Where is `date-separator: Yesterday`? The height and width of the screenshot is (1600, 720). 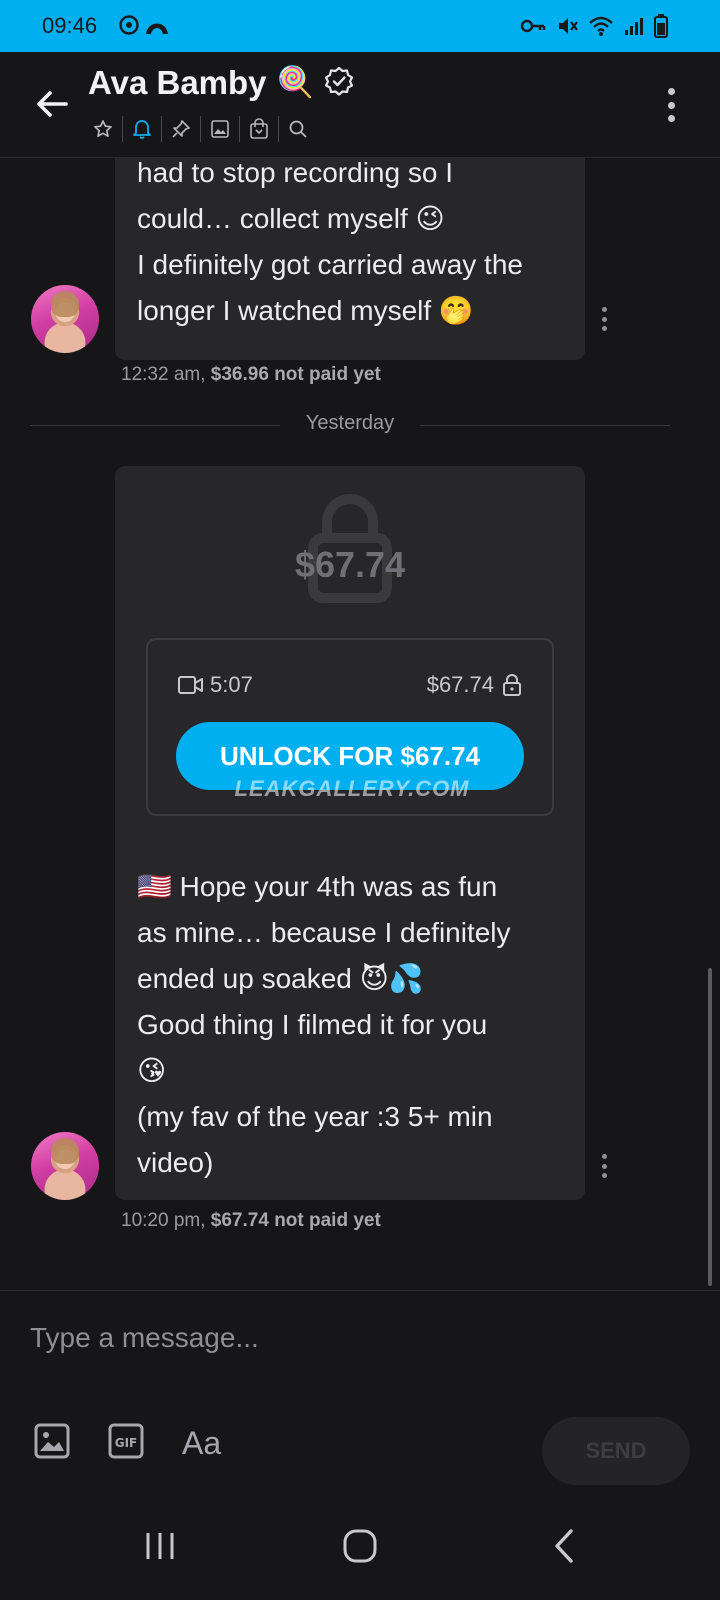
date-separator: Yesterday is located at coordinates (350, 425).